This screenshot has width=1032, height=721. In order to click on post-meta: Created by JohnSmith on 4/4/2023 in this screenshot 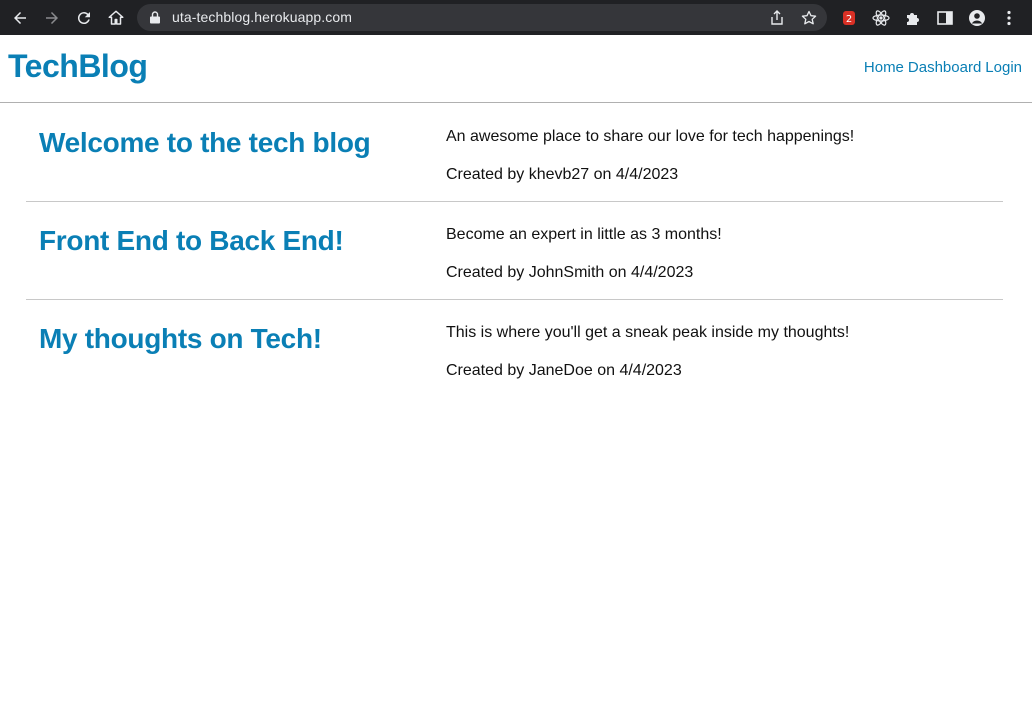, I will do `click(570, 272)`.